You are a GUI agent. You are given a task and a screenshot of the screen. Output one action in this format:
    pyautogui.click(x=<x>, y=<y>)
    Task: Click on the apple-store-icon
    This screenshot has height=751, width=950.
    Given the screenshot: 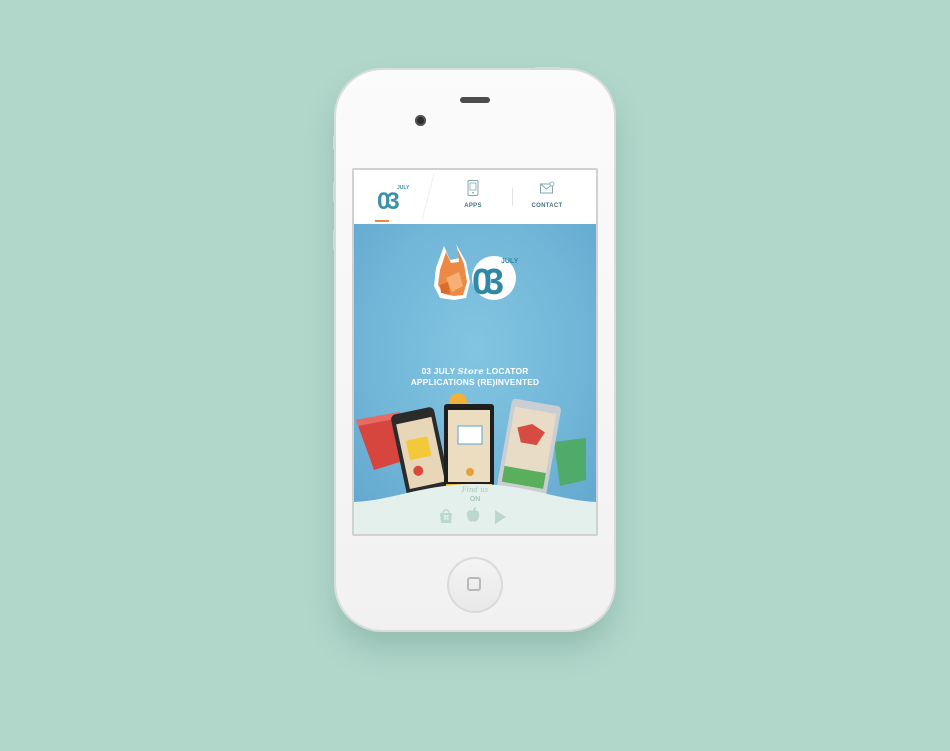 What is the action you would take?
    pyautogui.click(x=473, y=515)
    